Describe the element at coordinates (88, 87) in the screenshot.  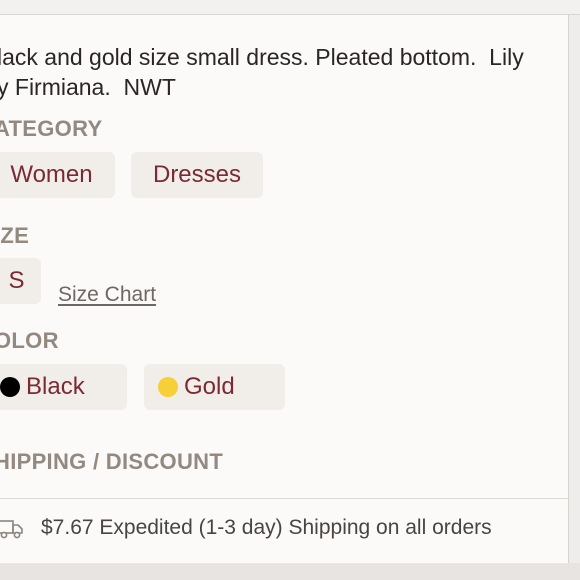
I see `description-line-2: y Firmiana. NWT` at that location.